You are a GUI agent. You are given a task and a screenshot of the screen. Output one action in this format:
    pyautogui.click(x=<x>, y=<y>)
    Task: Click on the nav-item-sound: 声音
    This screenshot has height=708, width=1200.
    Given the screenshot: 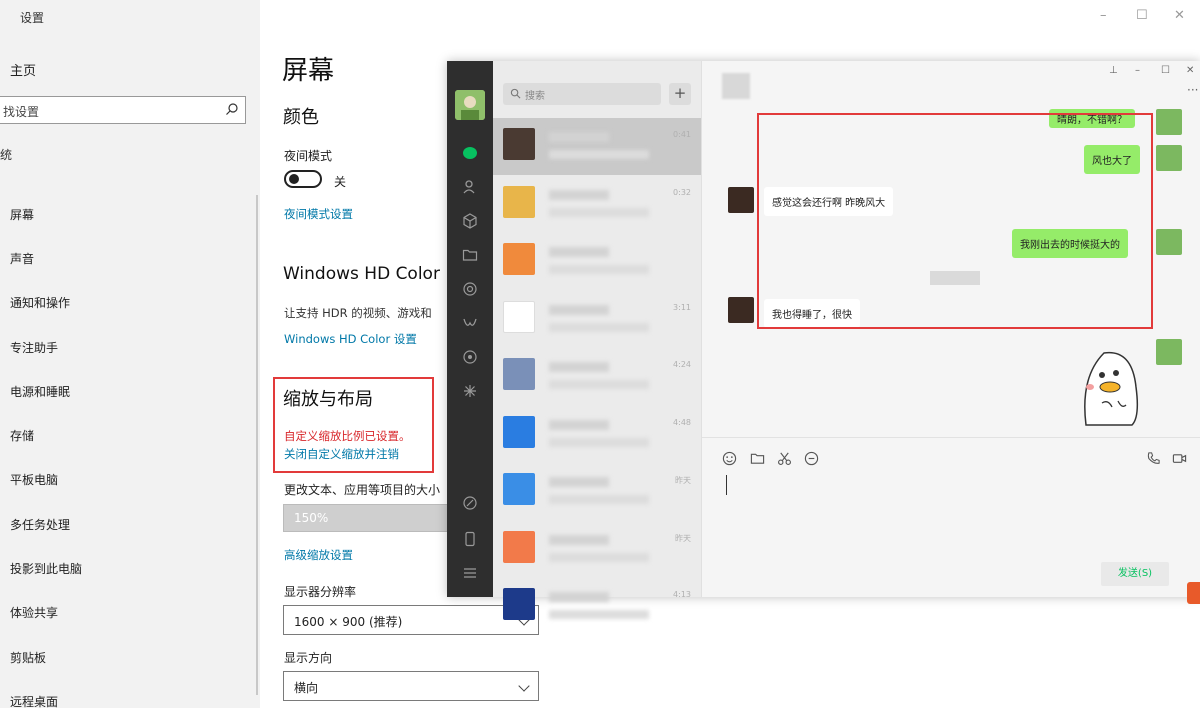 What is the action you would take?
    pyautogui.click(x=130, y=258)
    